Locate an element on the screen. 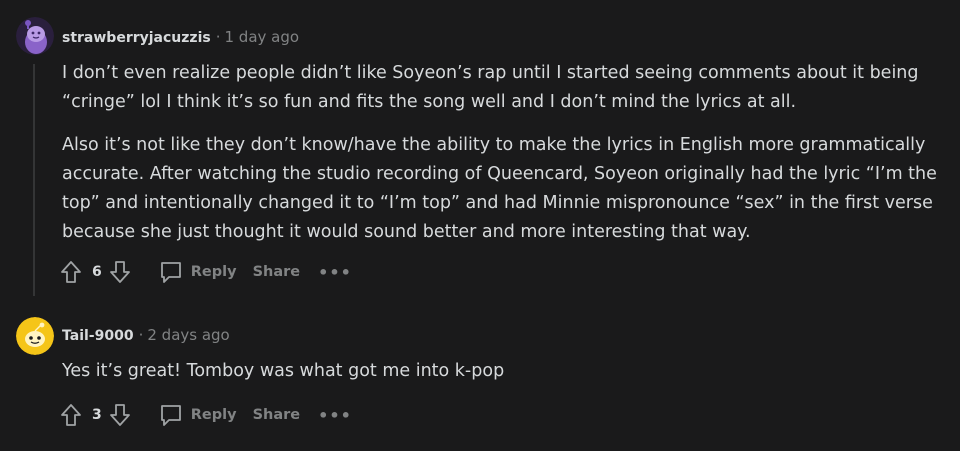  thread-line is located at coordinates (34, 180).